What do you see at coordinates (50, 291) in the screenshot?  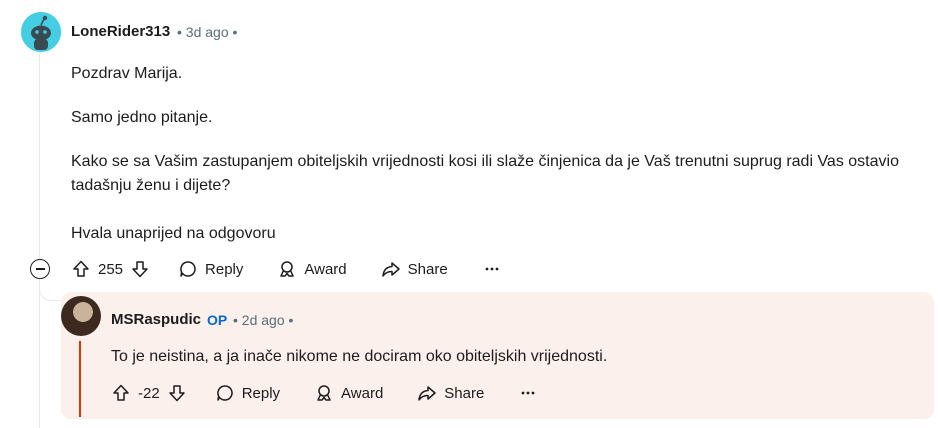 I see `thread-connector` at bounding box center [50, 291].